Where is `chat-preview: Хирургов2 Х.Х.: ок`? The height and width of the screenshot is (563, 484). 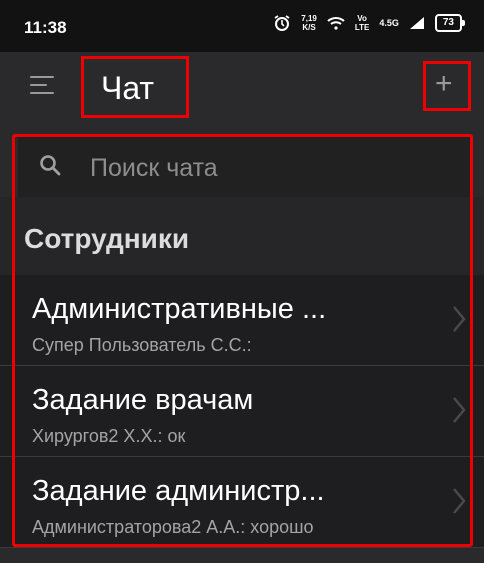
chat-preview: Хирургов2 Х.Х.: ок is located at coordinates (109, 436).